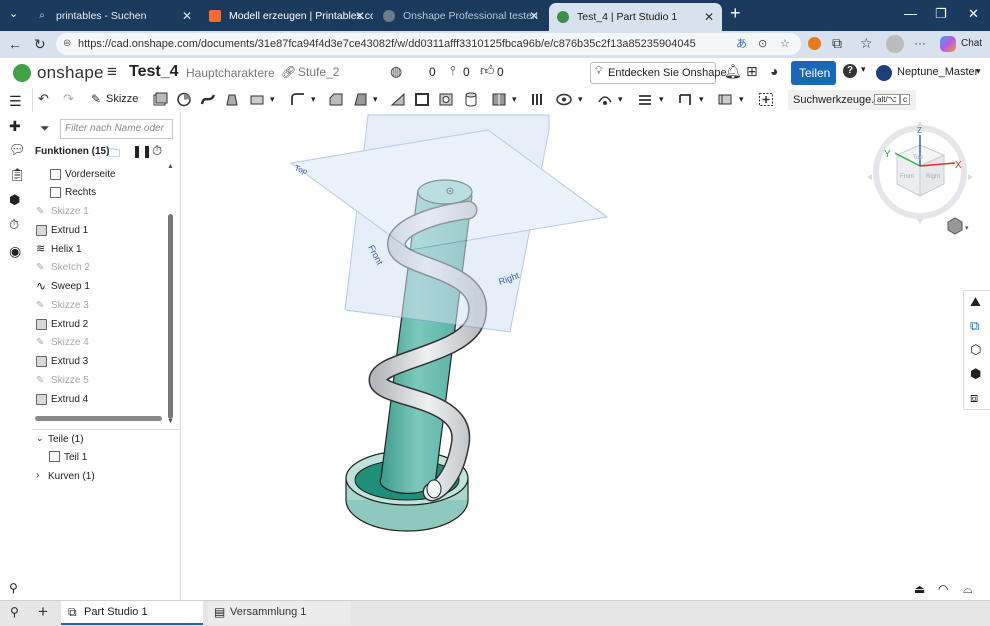 This screenshot has height=626, width=990. I want to click on back-arrow-icon: ←, so click(15, 44).